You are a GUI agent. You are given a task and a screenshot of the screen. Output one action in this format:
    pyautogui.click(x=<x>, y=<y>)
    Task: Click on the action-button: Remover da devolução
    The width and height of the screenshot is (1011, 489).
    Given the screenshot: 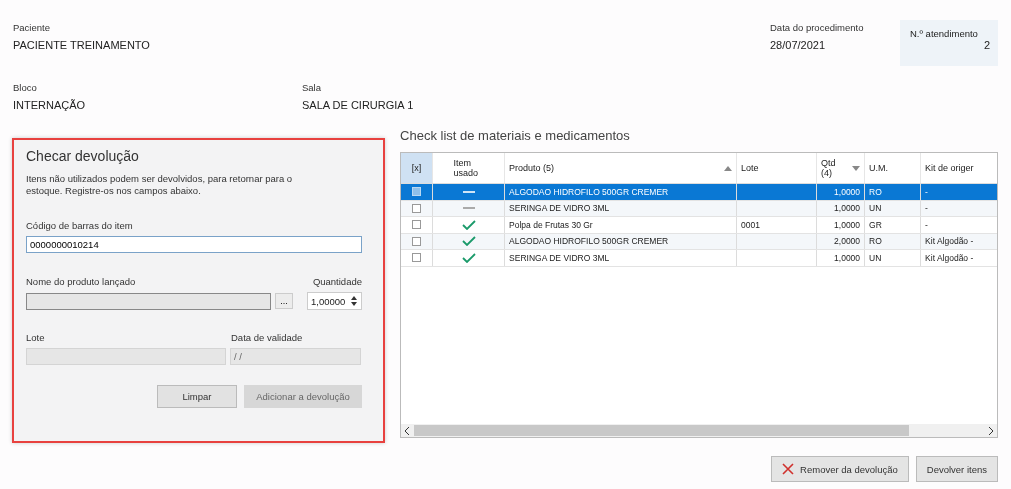 What is the action you would take?
    pyautogui.click(x=840, y=469)
    